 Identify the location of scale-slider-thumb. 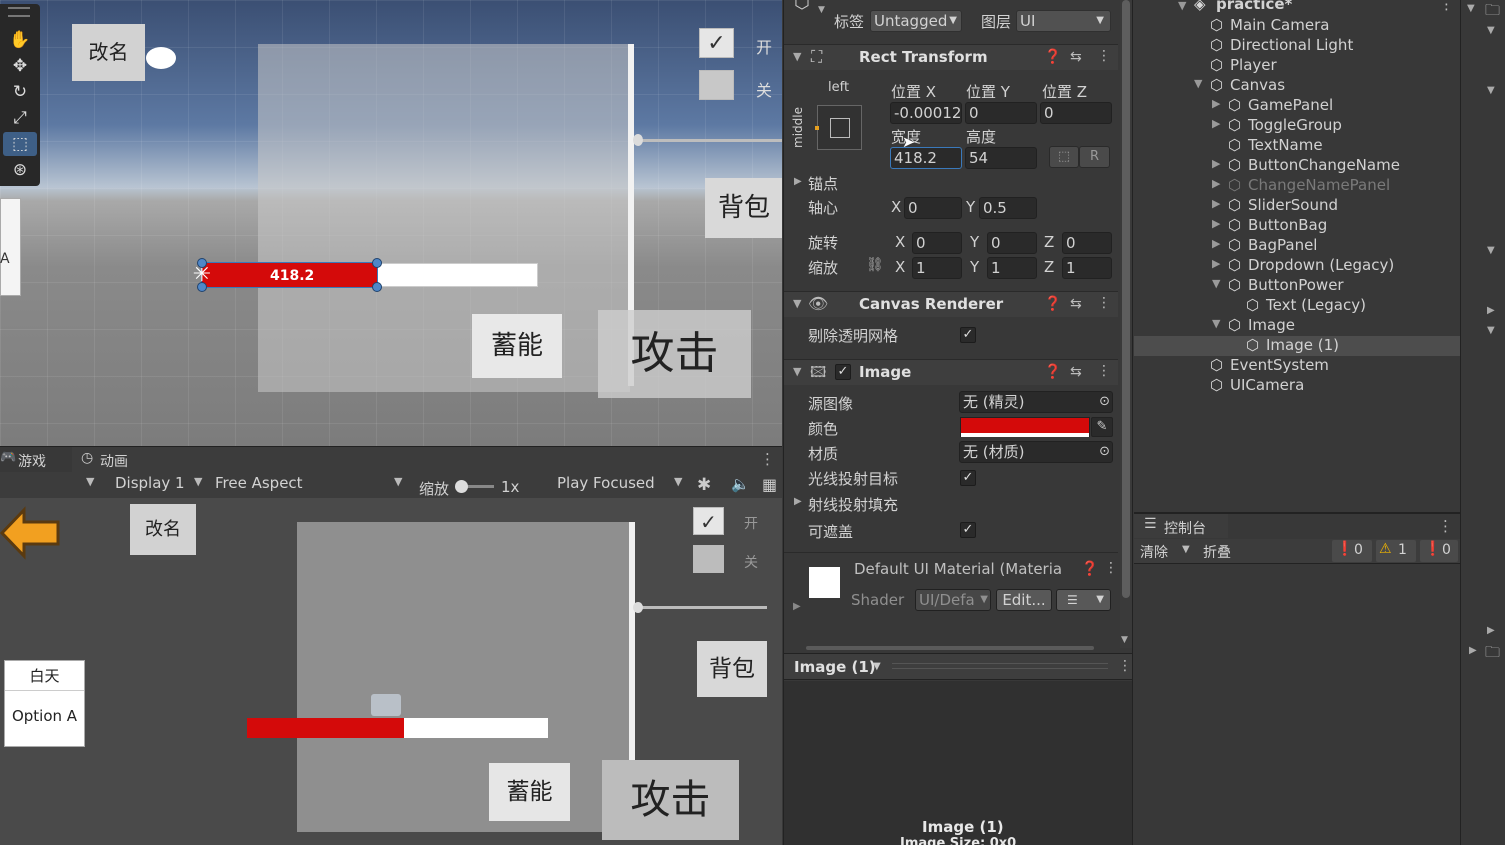
(461, 486).